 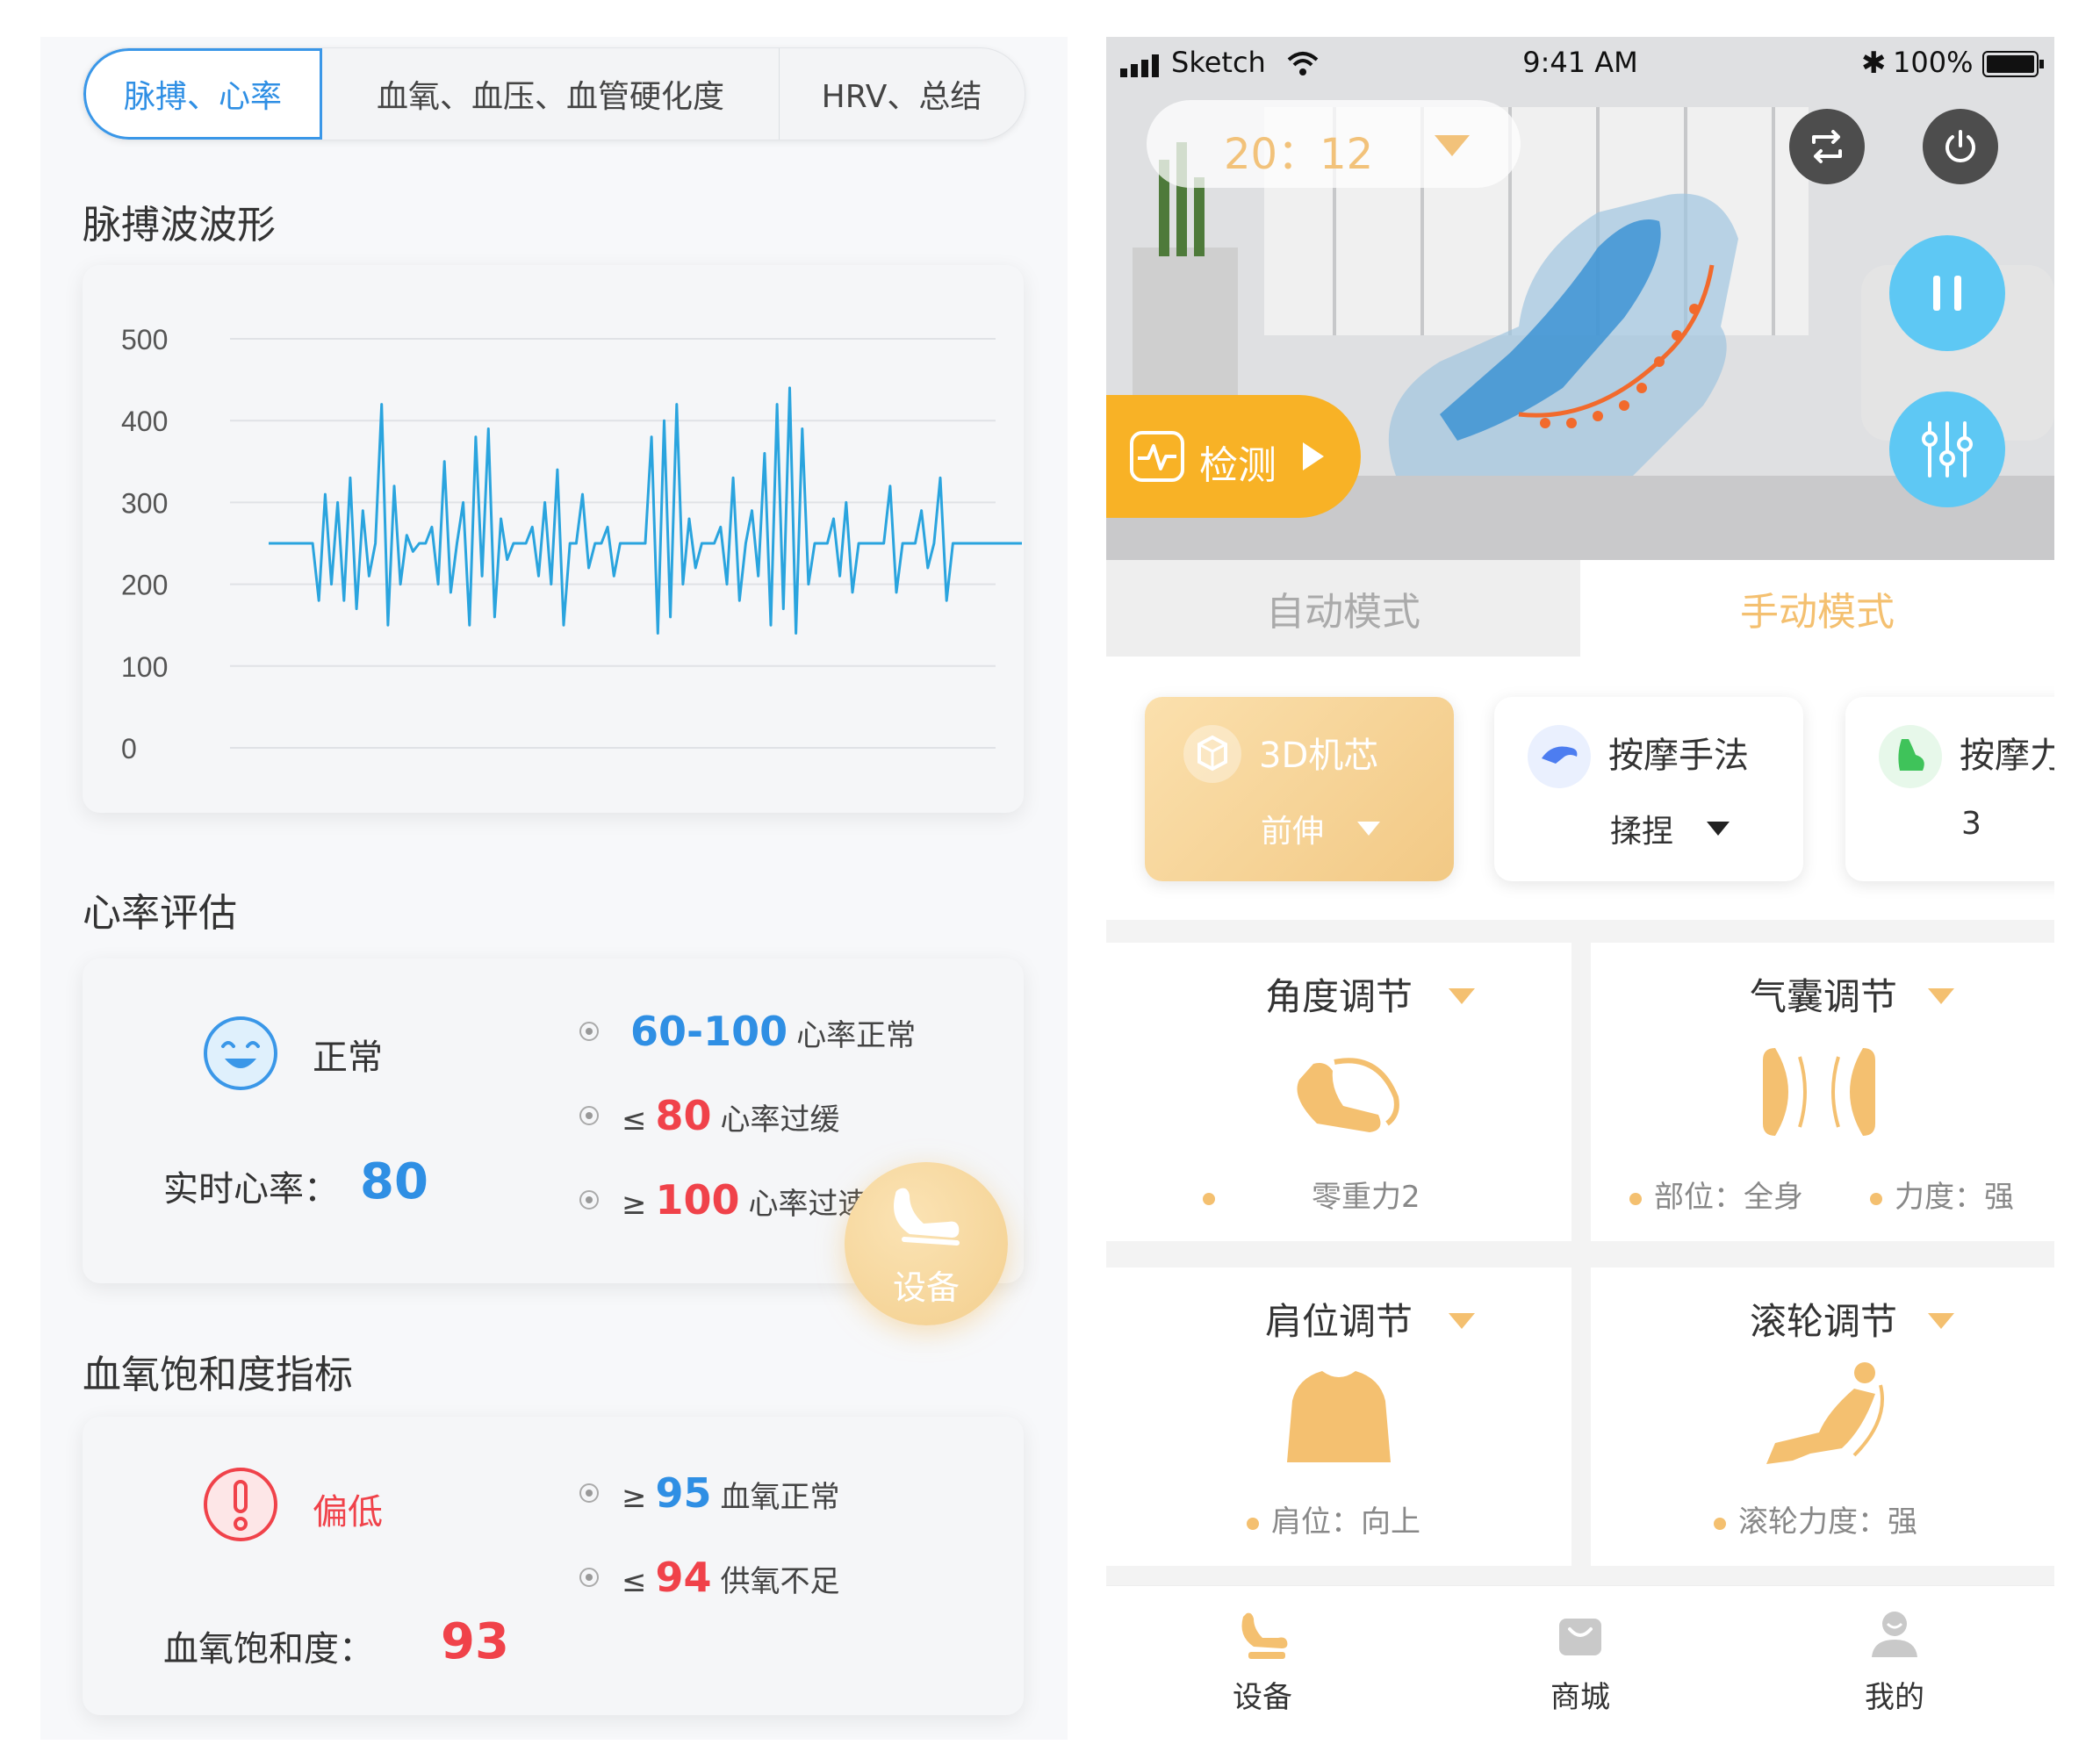 I want to click on y-tick-label: 500, so click(x=144, y=339).